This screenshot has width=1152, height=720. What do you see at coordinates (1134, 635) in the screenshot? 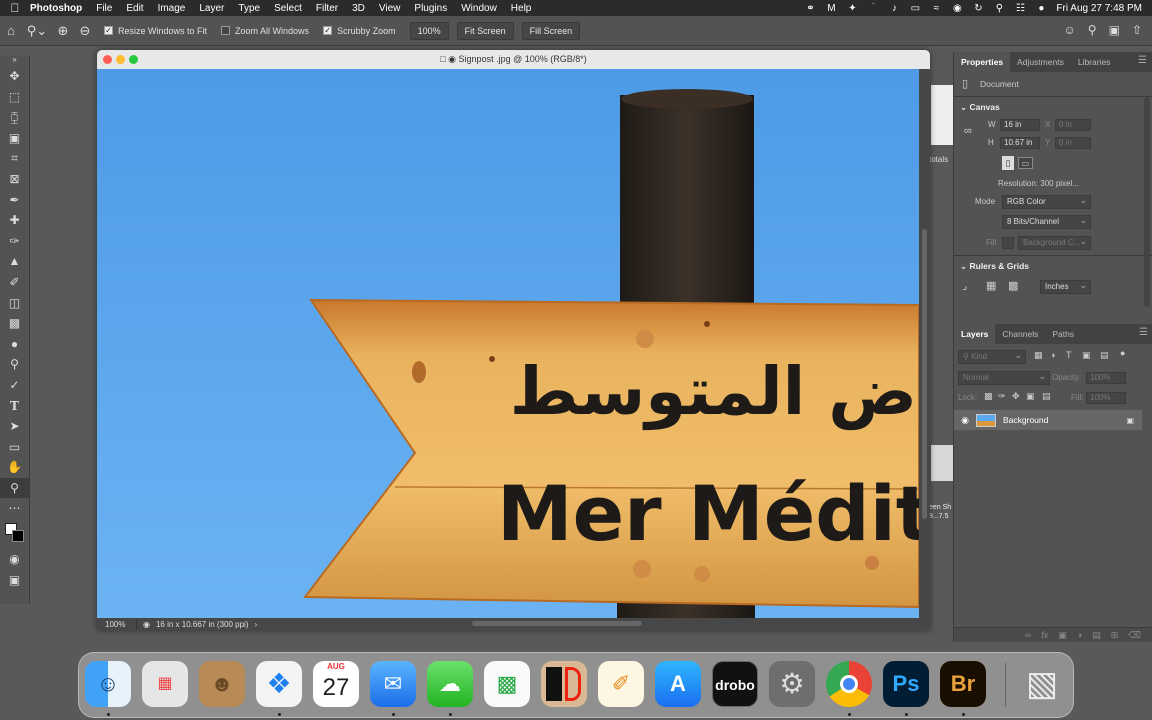
I see `delete-layer-icon: ⌫` at bounding box center [1134, 635].